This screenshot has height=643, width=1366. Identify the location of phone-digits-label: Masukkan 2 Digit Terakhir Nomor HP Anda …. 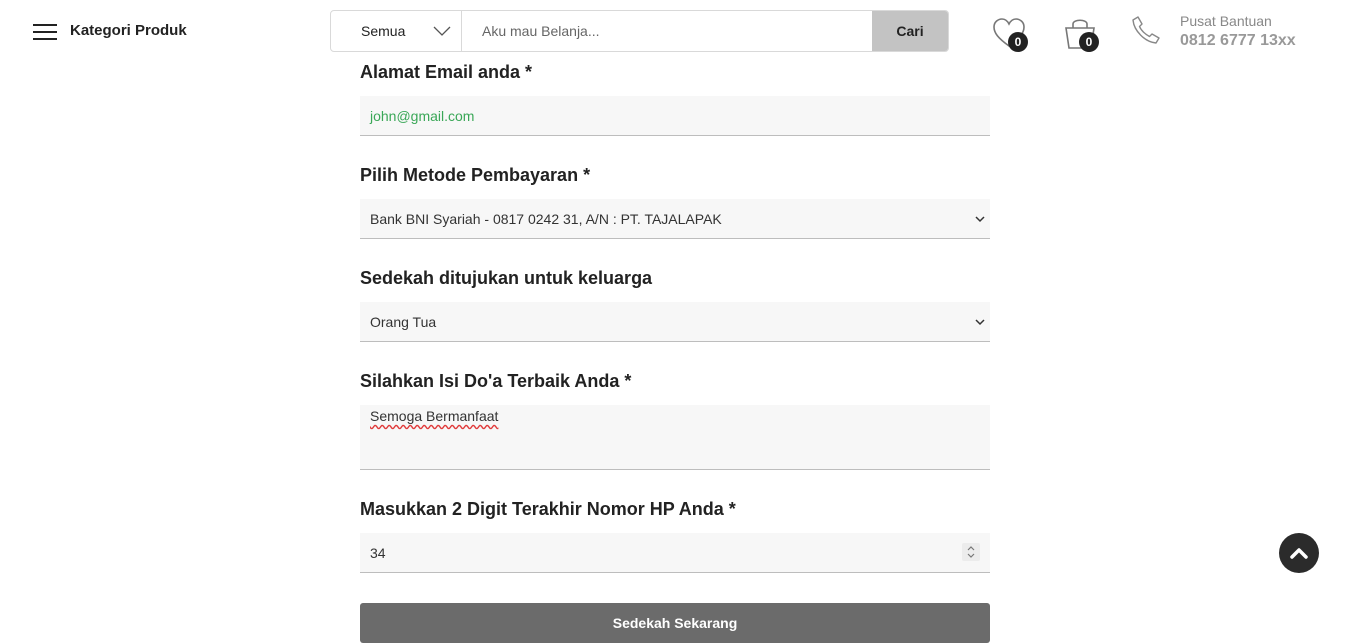
(548, 509).